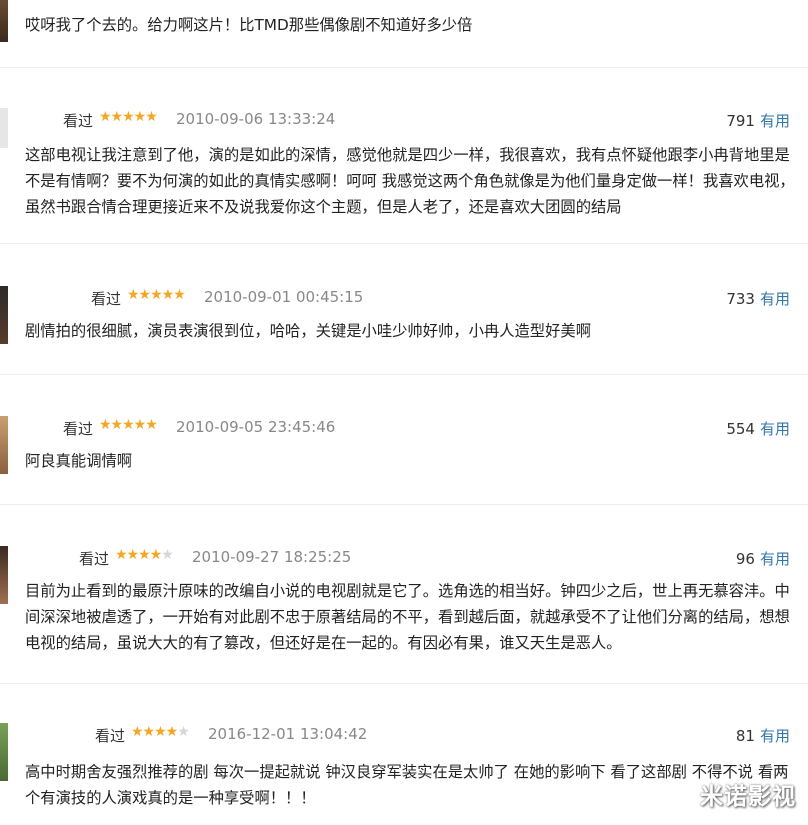 This screenshot has height=825, width=808. What do you see at coordinates (272, 557) in the screenshot?
I see `review-time: 2010-09-27 18:25:25` at bounding box center [272, 557].